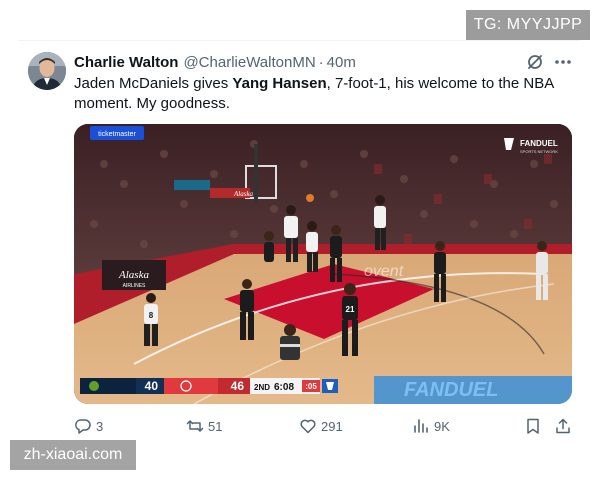  I want to click on share-button, so click(565, 426).